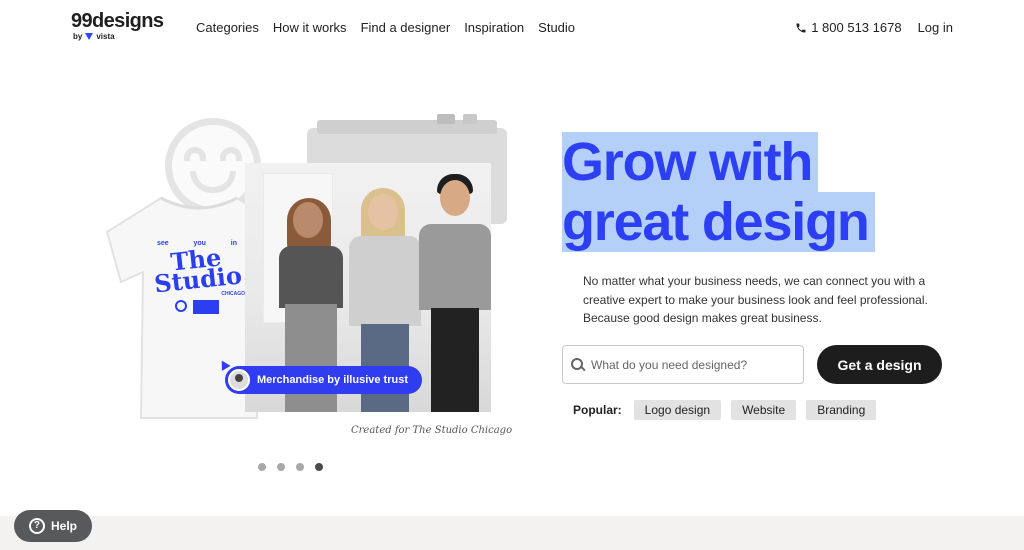 The image size is (1024, 550). I want to click on get-a-design-button: Get a design, so click(879, 364).